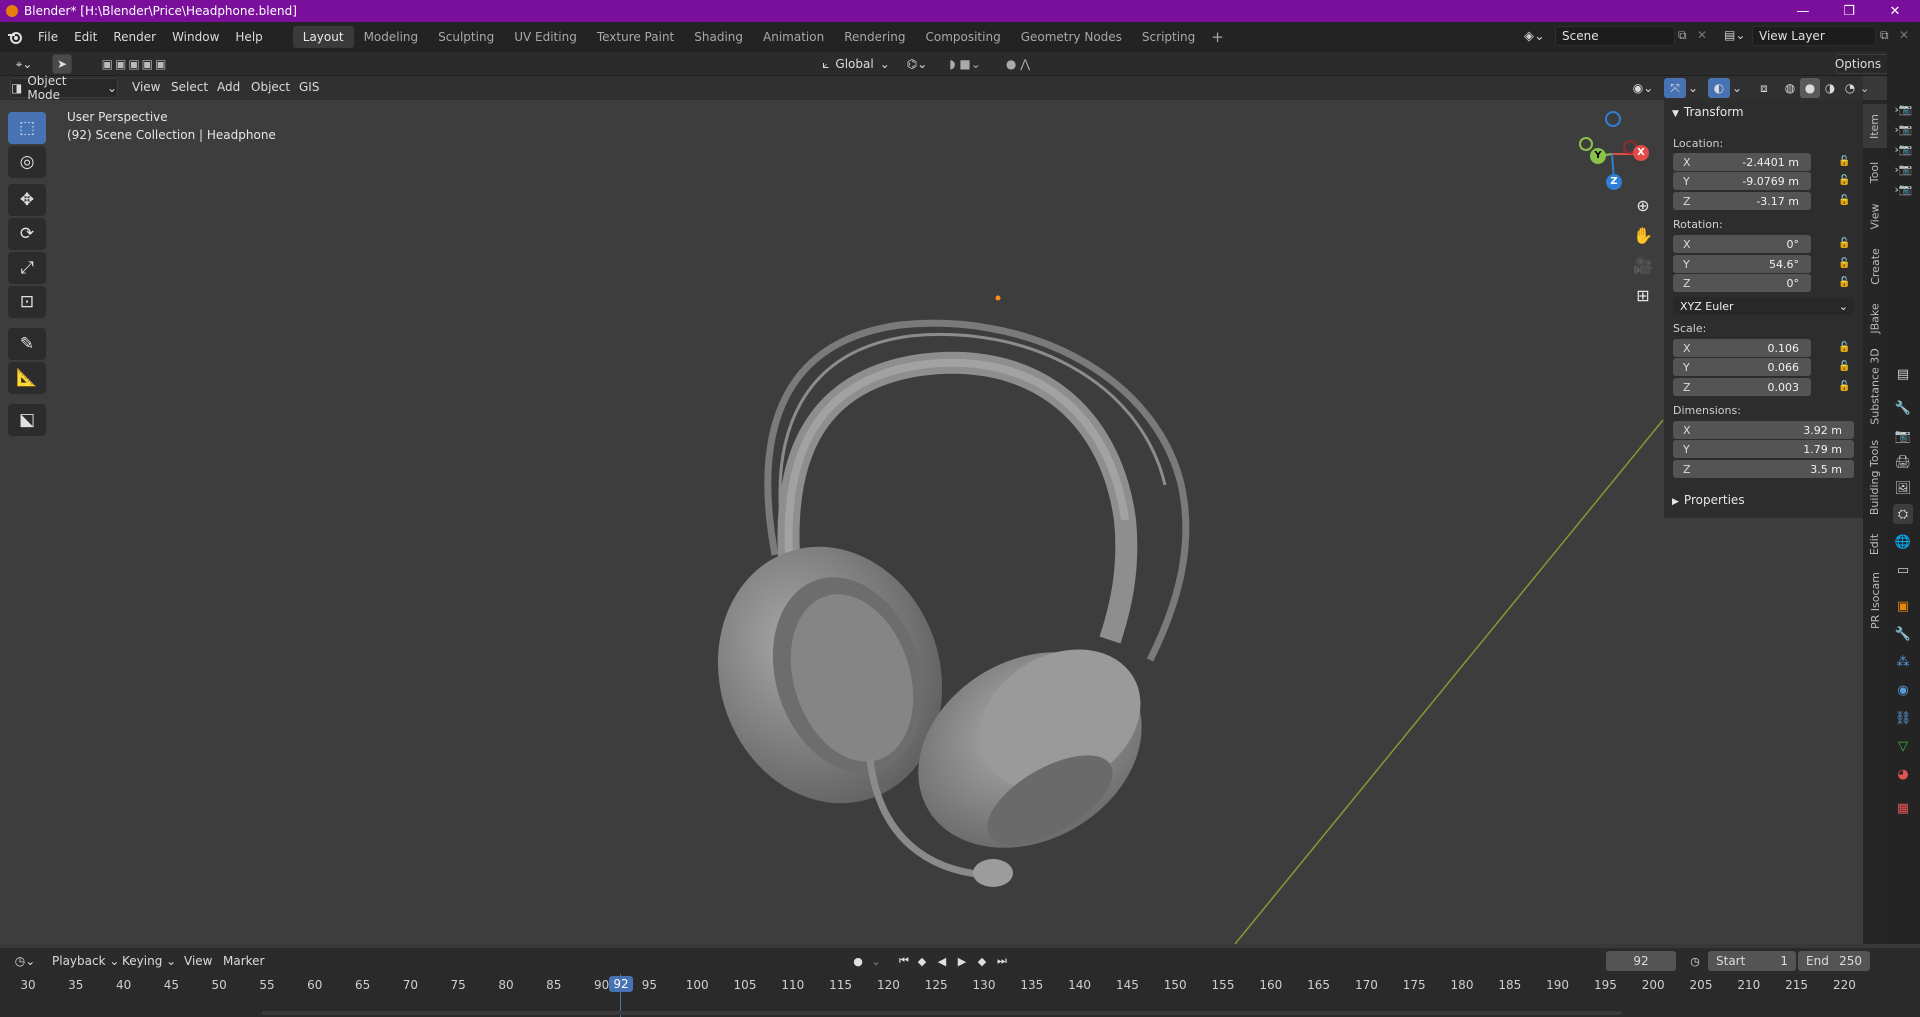 Image resolution: width=1920 pixels, height=1017 pixels. Describe the element at coordinates (27, 378) in the screenshot. I see `measure-tool: 📐` at that location.